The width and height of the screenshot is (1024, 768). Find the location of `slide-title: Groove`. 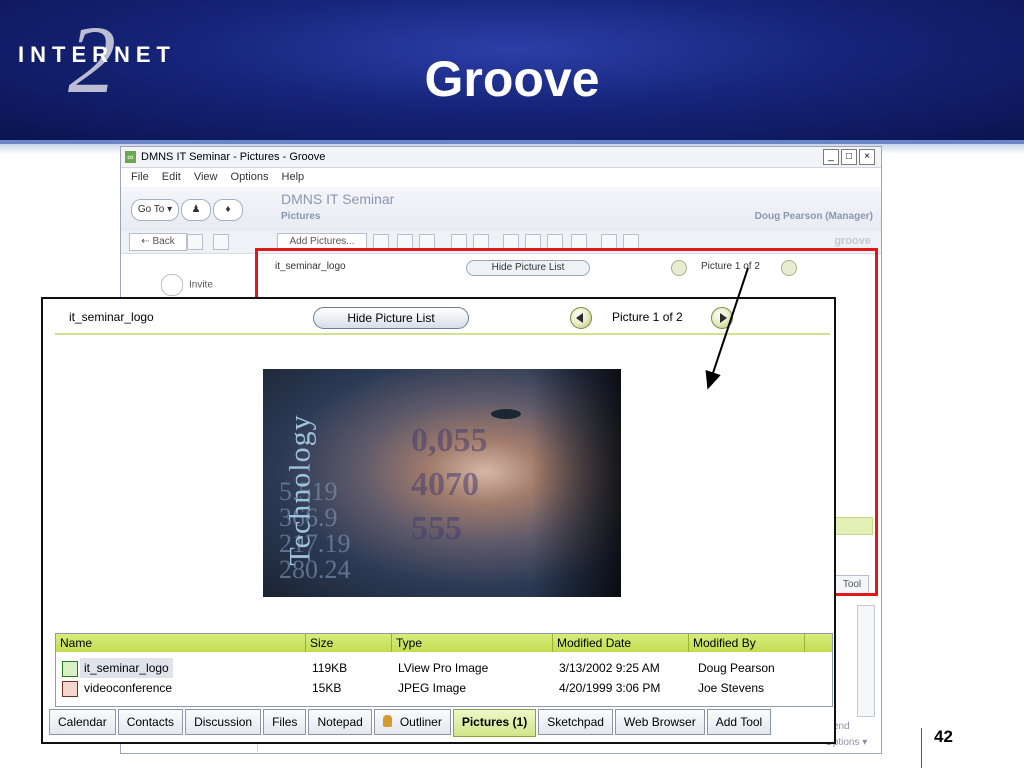

slide-title: Groove is located at coordinates (512, 79).